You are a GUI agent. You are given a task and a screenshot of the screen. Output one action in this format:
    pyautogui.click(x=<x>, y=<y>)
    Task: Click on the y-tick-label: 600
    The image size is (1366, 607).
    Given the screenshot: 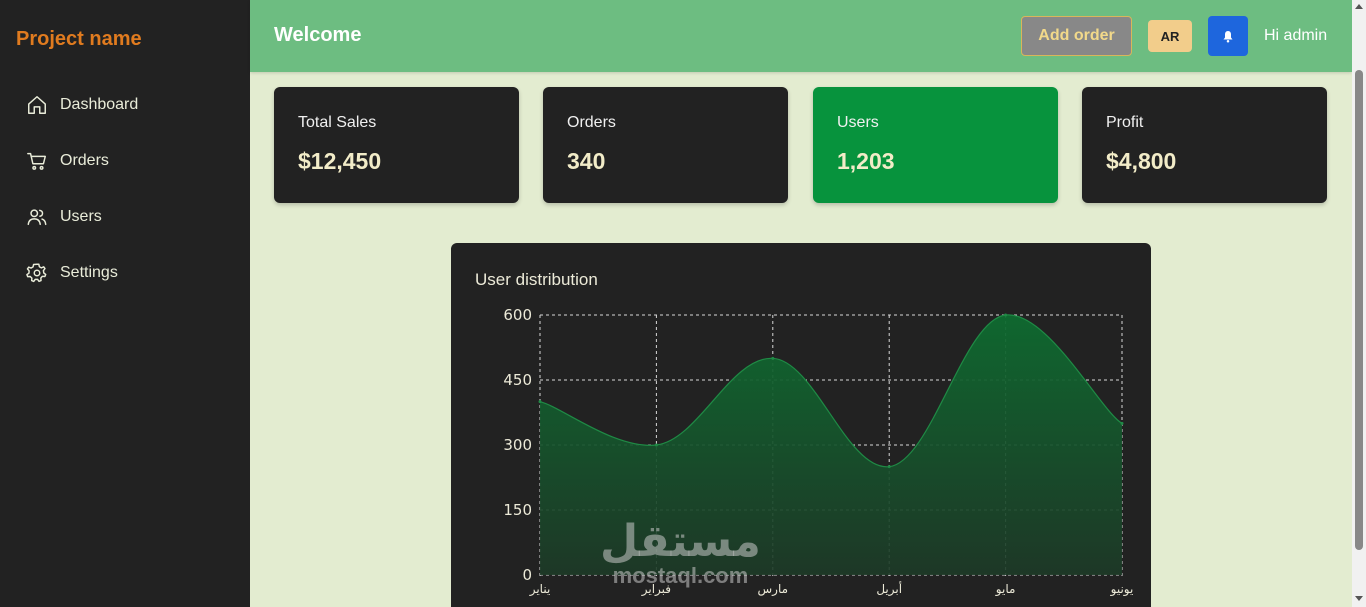 What is the action you would take?
    pyautogui.click(x=517, y=315)
    